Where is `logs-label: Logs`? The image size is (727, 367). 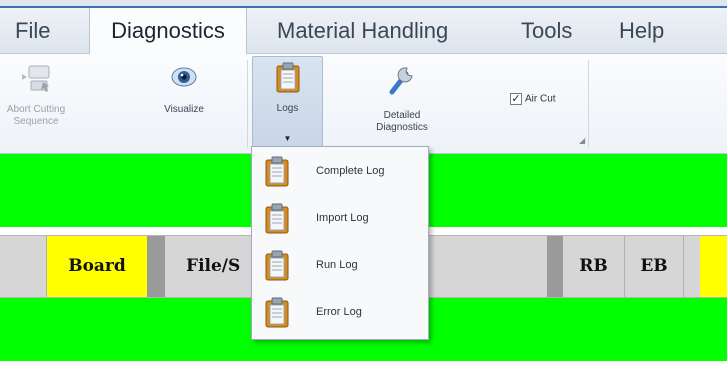
logs-label: Logs is located at coordinates (287, 108).